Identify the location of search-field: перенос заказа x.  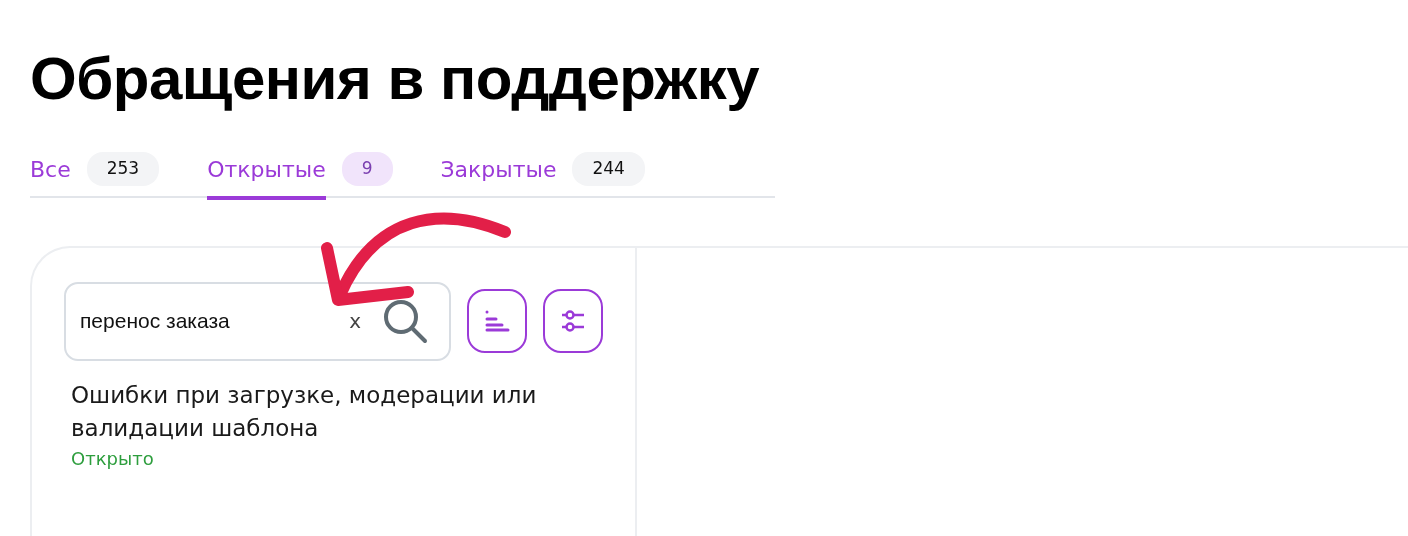
(257, 321).